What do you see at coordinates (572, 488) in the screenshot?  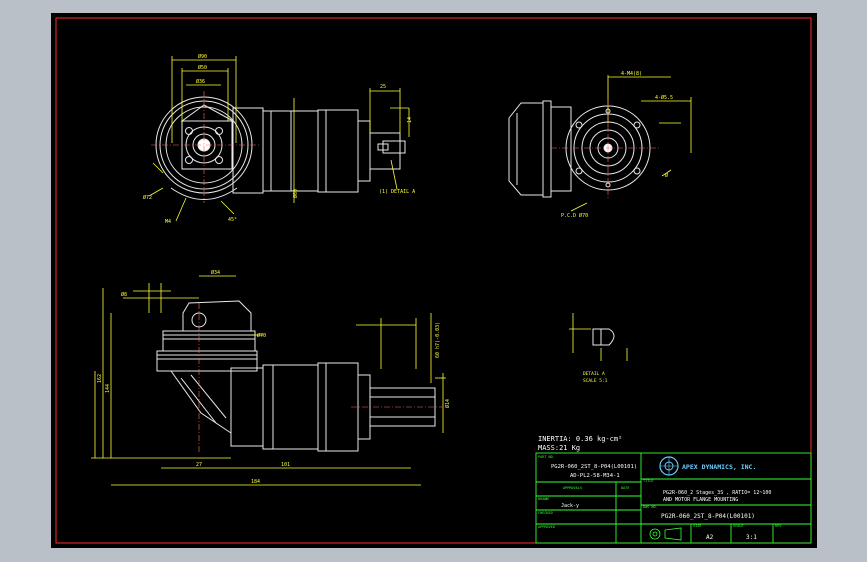 I see `svg-text: APPROVALS` at bounding box center [572, 488].